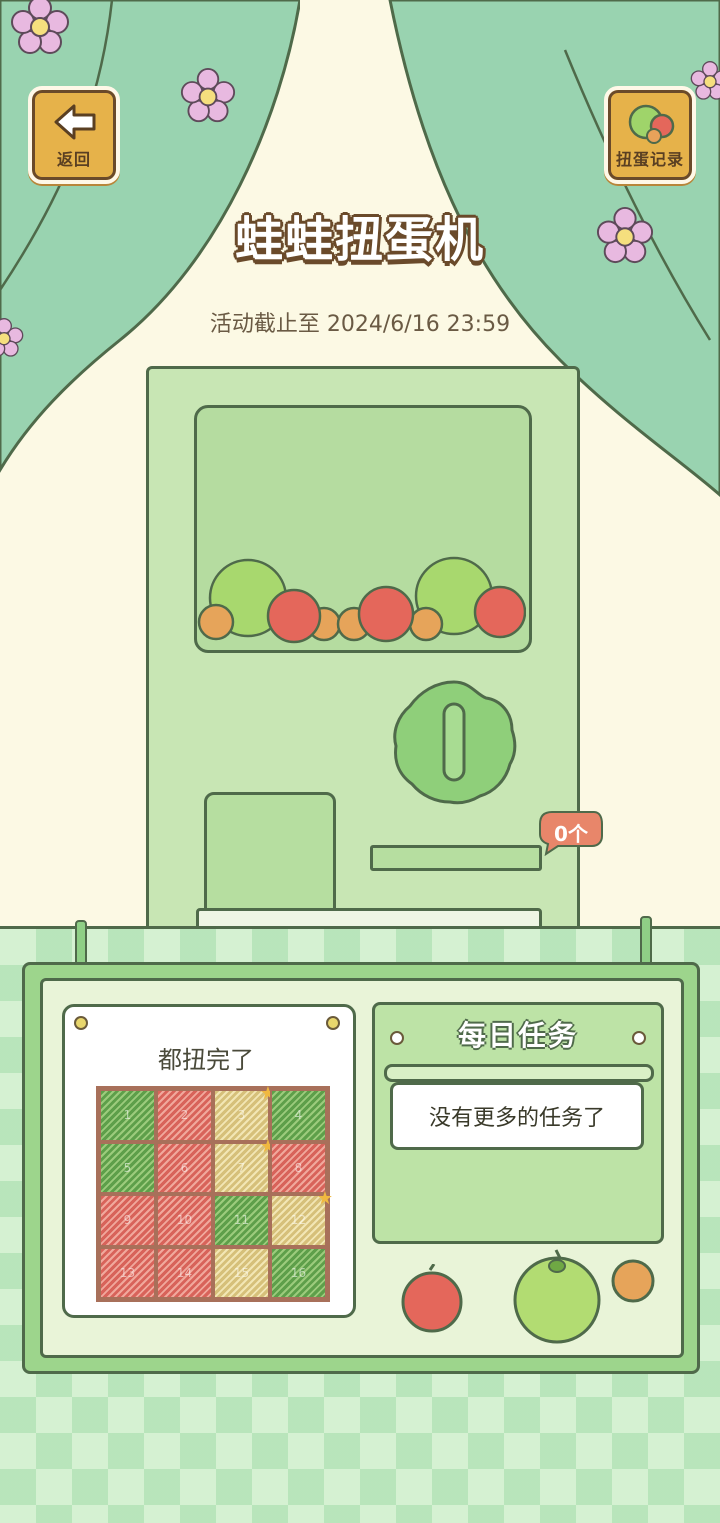 The height and width of the screenshot is (1523, 720). I want to click on guava-icon, so click(557, 1296).